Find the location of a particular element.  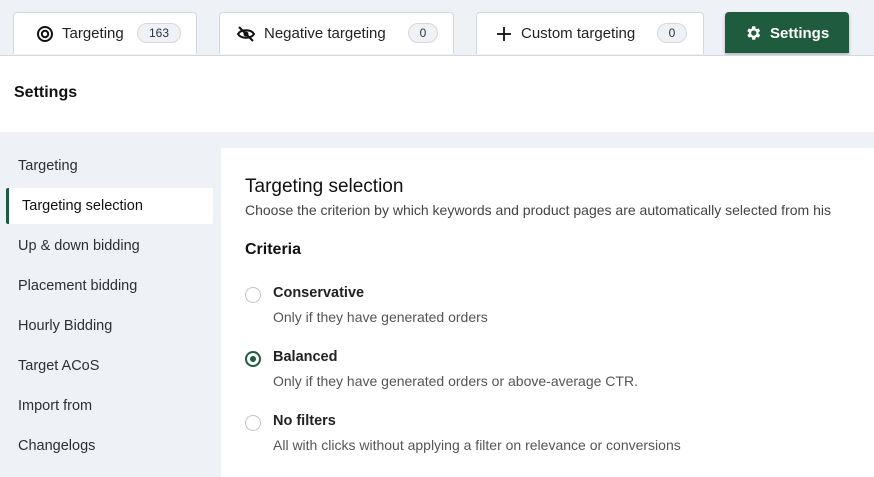

tab-label: Settings is located at coordinates (800, 33).